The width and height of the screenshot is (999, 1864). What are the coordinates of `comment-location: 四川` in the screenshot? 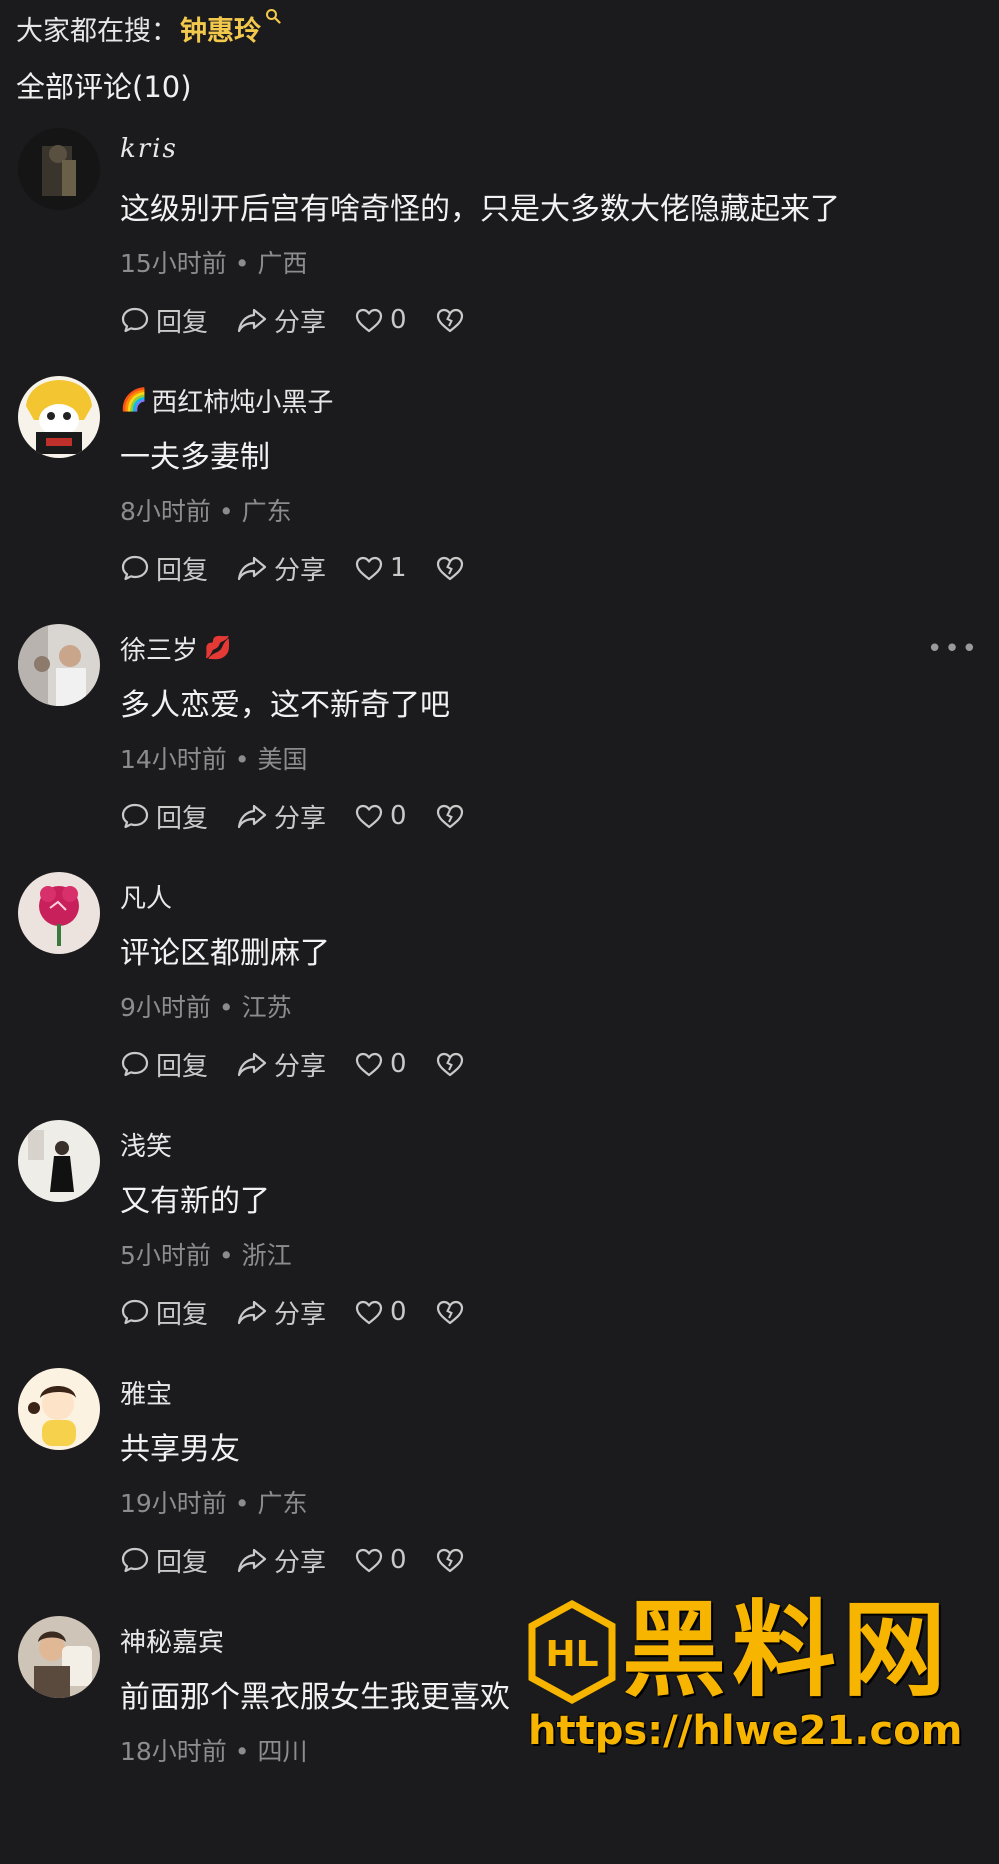 It's located at (282, 1751).